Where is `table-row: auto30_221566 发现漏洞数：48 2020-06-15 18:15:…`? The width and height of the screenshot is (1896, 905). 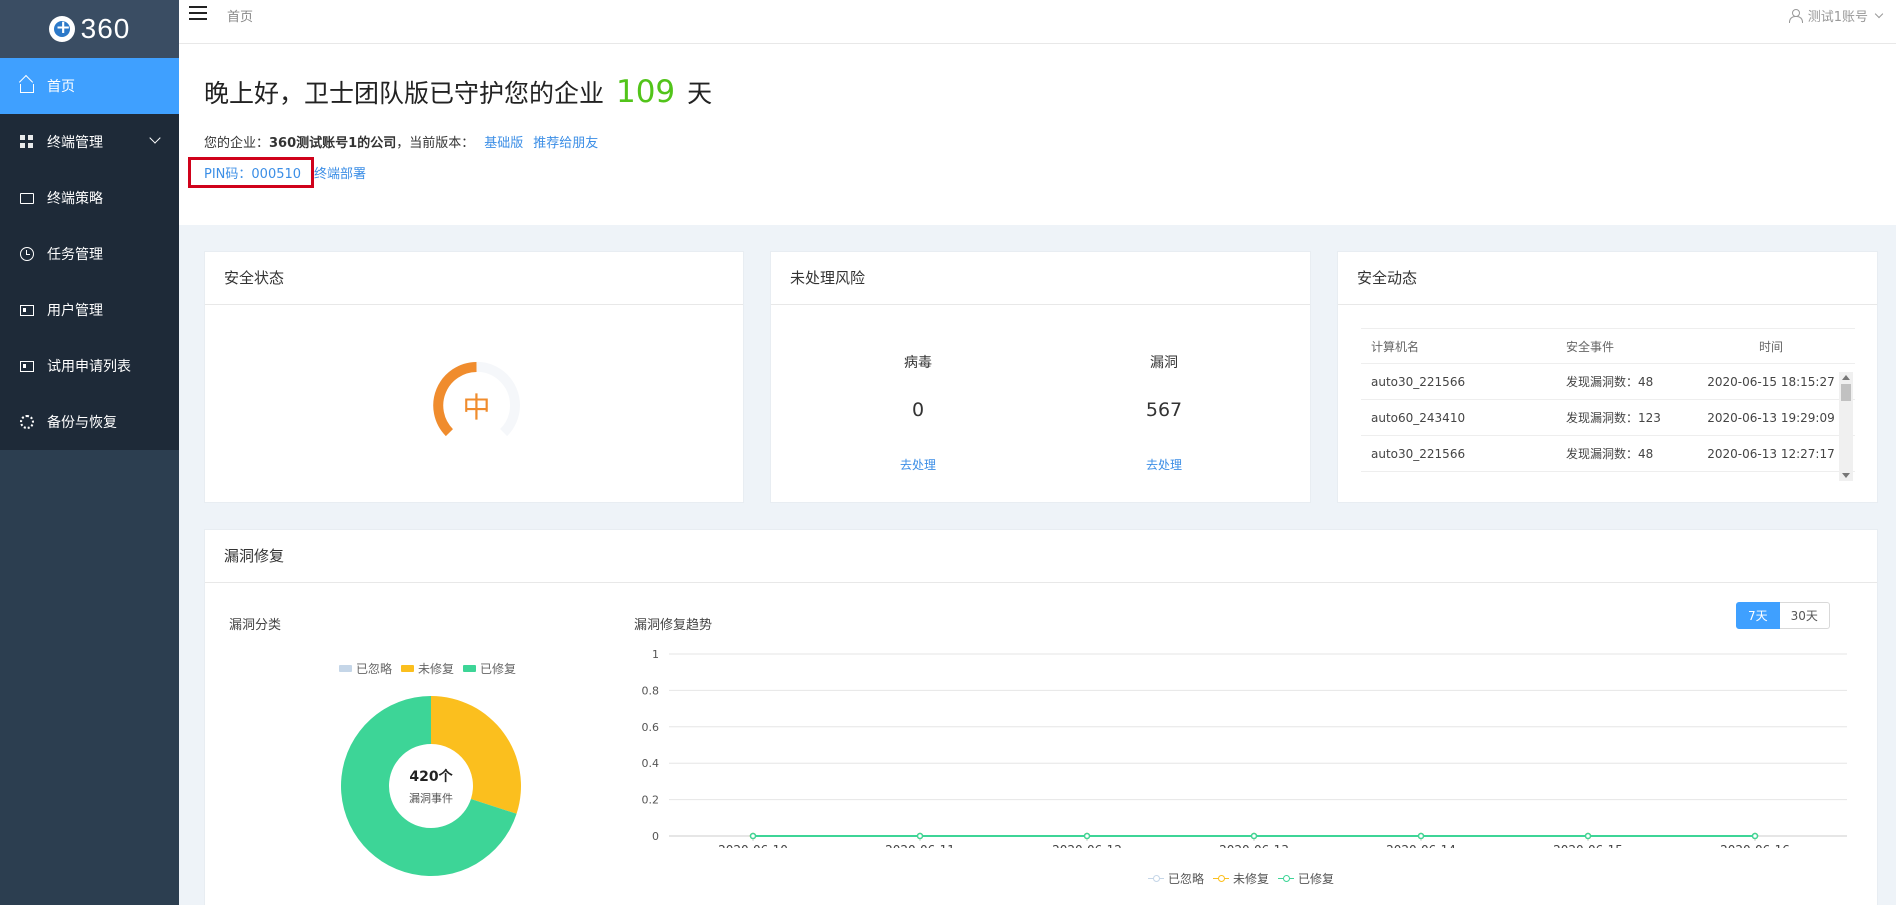
table-row: auto30_221566 发现漏洞数：48 2020-06-15 18:15:… is located at coordinates (1608, 382).